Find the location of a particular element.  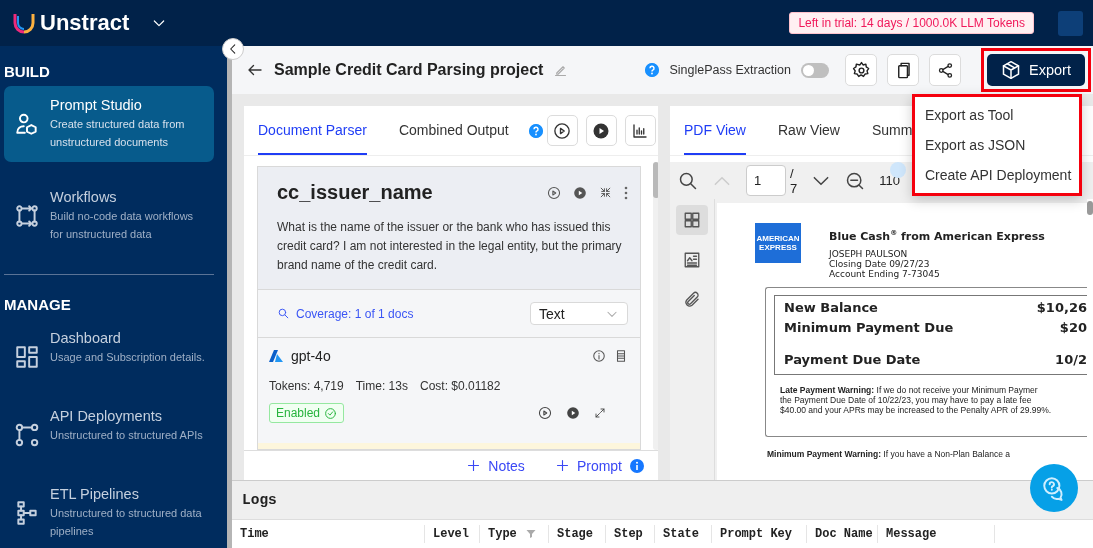

tab: Document Parser is located at coordinates (312, 130).